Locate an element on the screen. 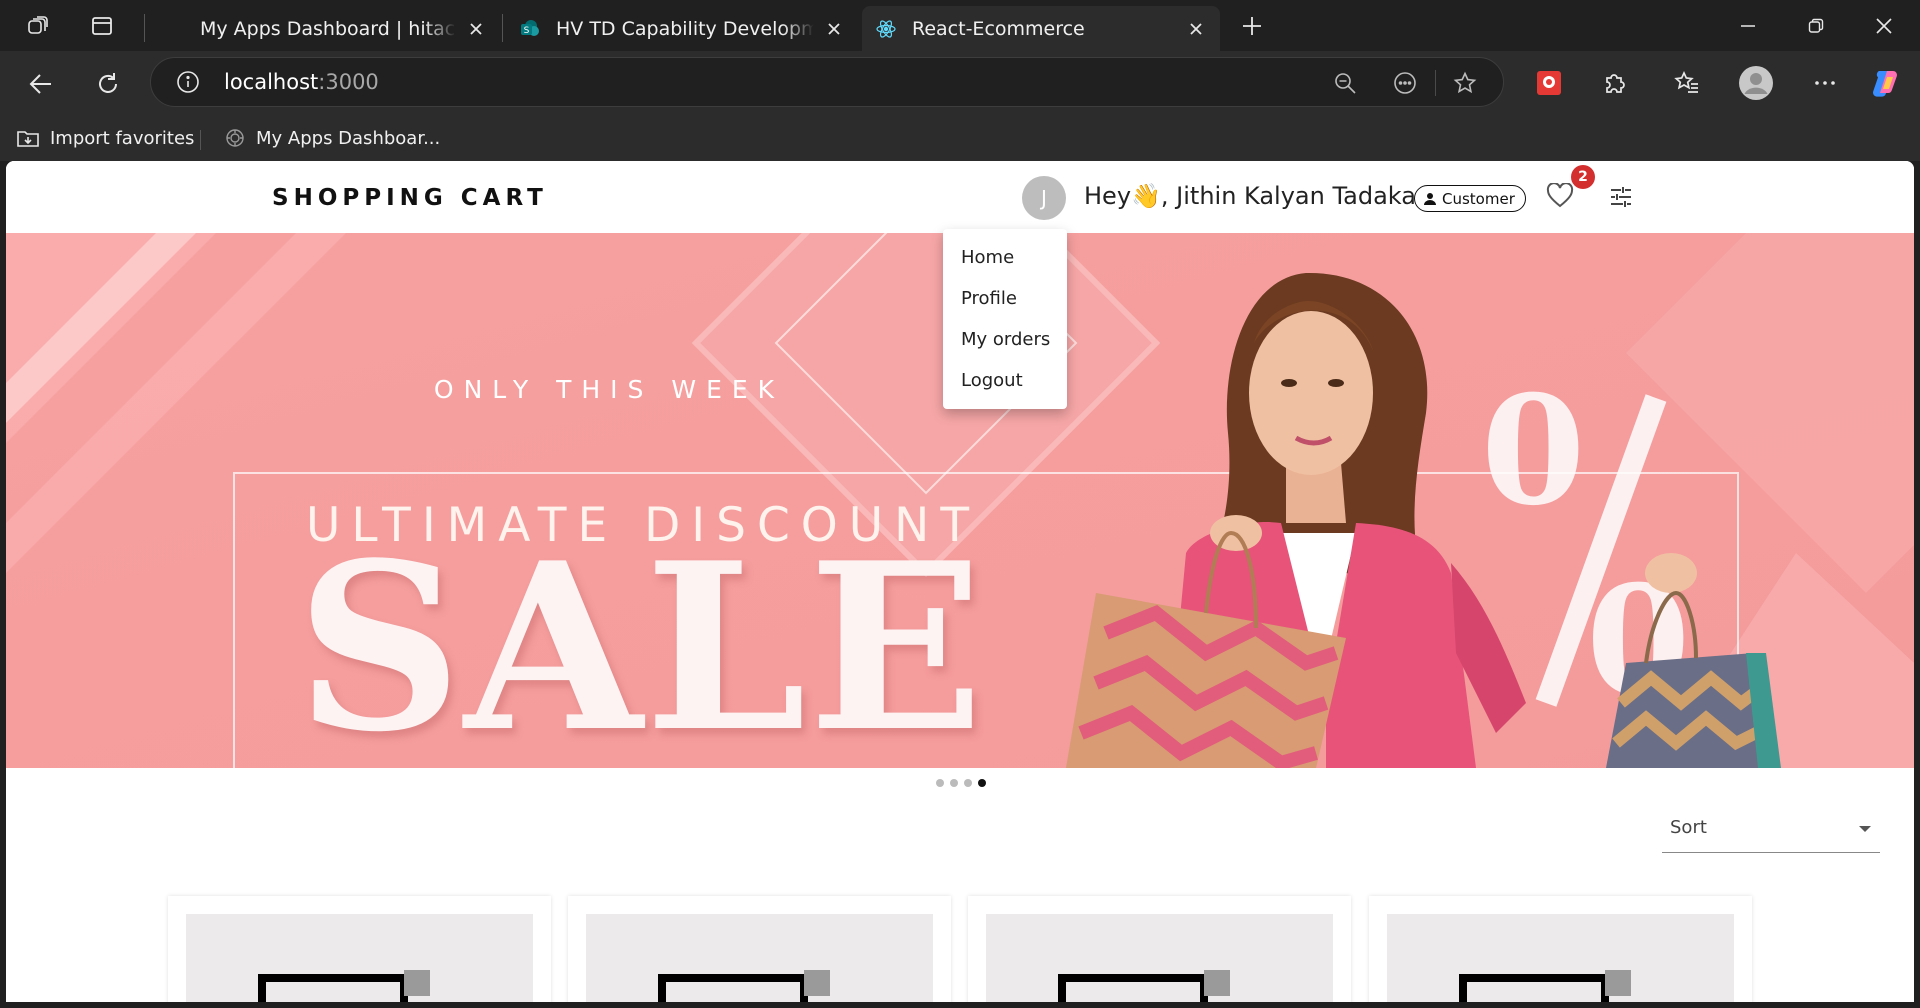 This screenshot has width=1920, height=1008. address-row: localhost:3000 is located at coordinates (960, 83).